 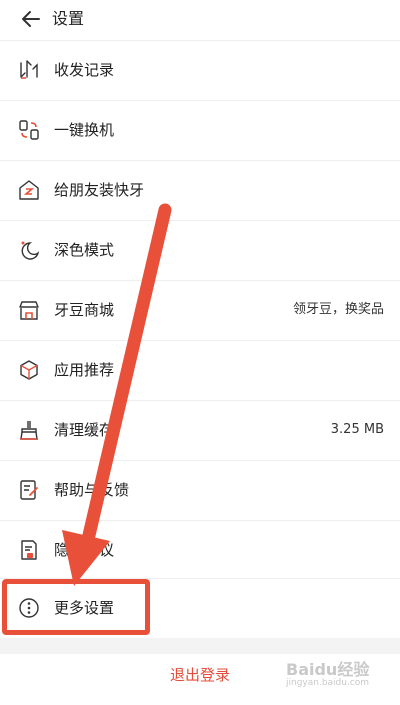 What do you see at coordinates (84, 130) in the screenshot?
I see `item-label: 一键换机` at bounding box center [84, 130].